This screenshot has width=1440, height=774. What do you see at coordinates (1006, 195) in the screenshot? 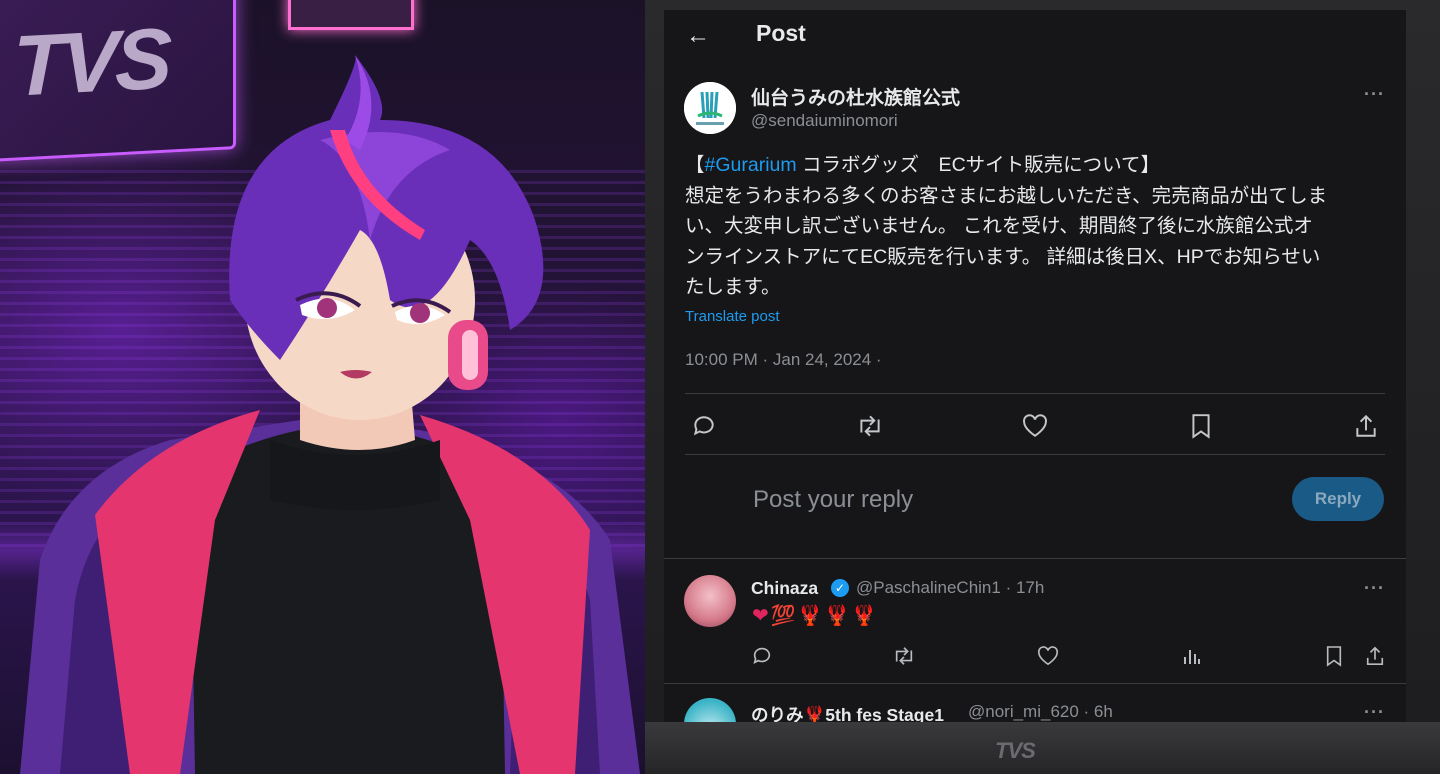
I see `post-line-2: 想定をうわまわる多くのお客さまにお越しいただき、完売商品が出てしま` at bounding box center [1006, 195].